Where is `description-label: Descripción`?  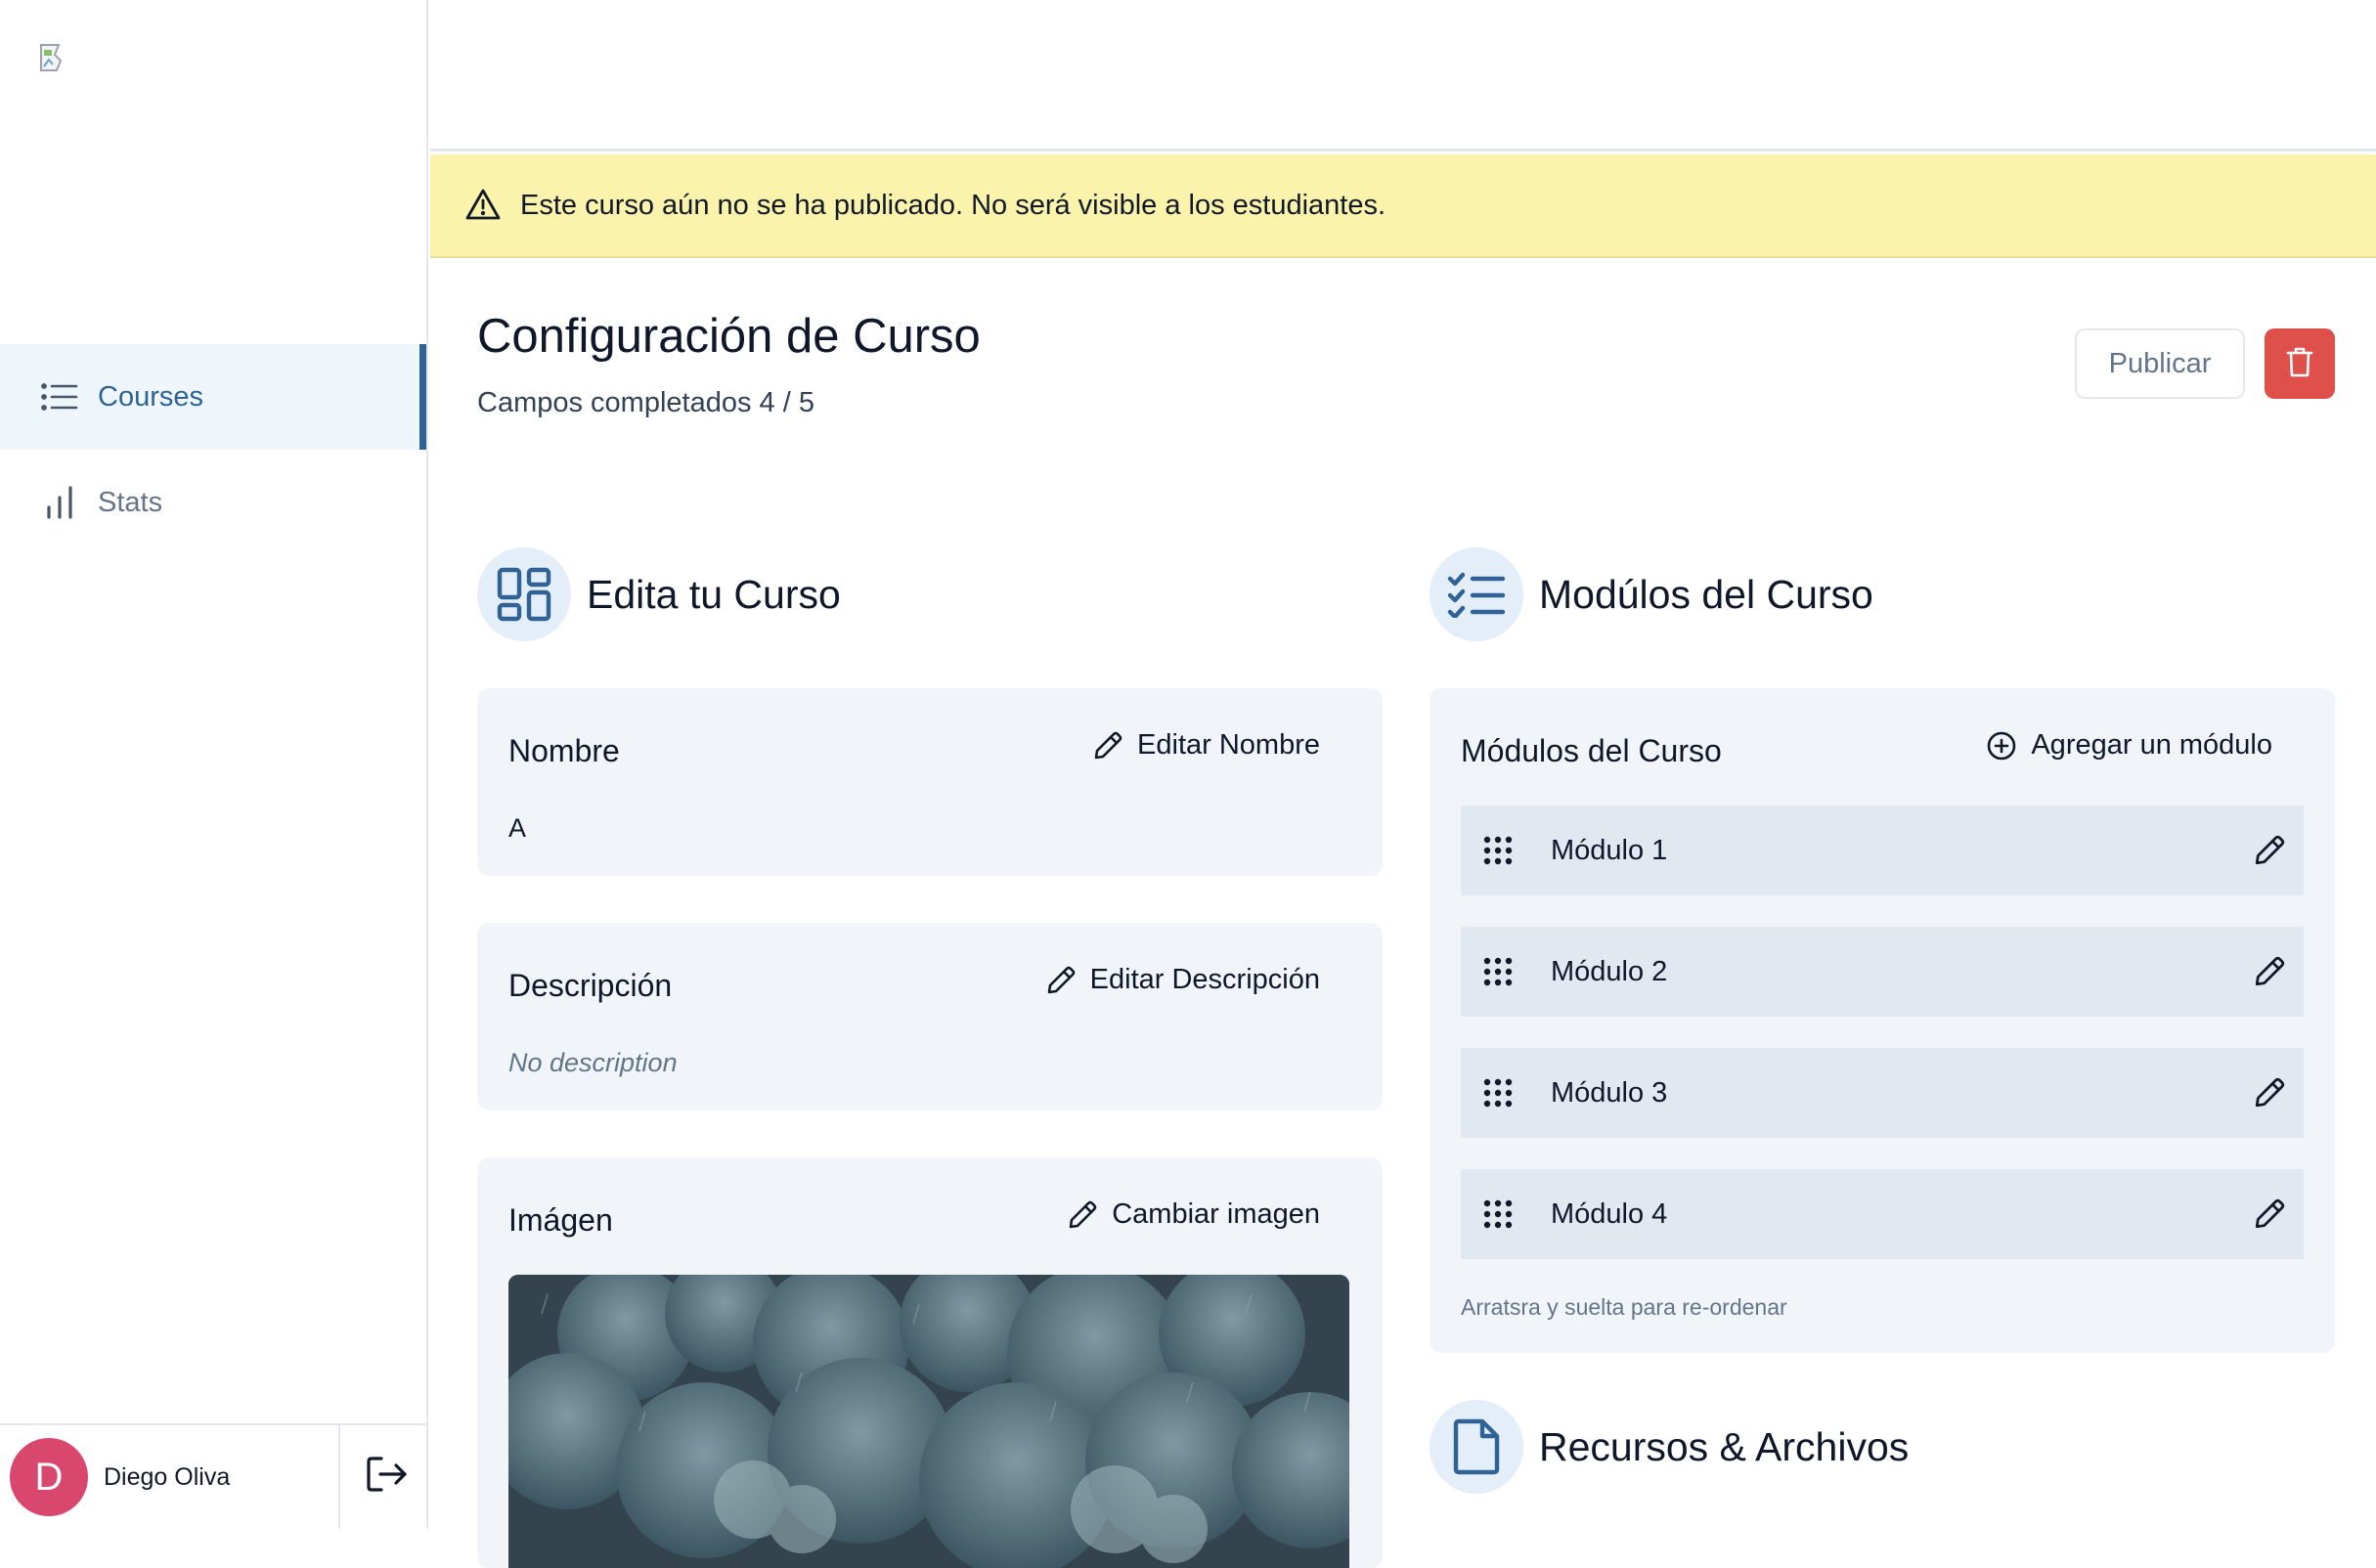
description-label: Descripción is located at coordinates (590, 986).